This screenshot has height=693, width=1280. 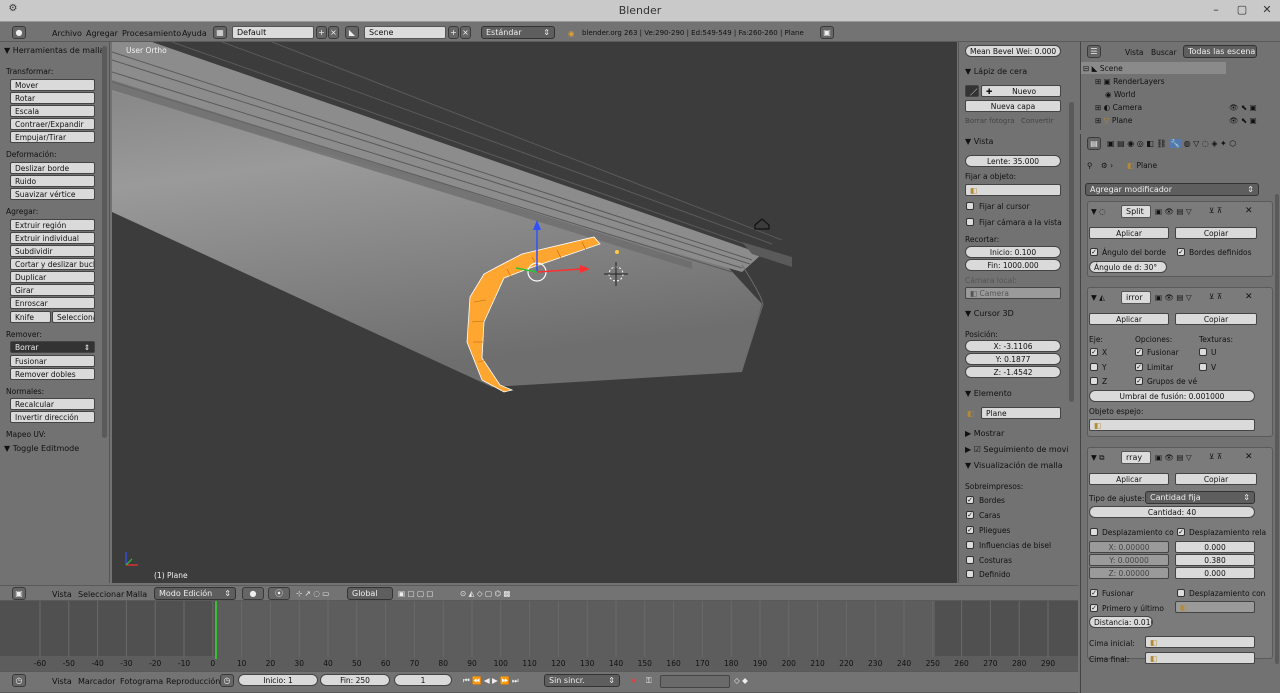 I want to click on cursor-z-field: Z: -1.4542, so click(x=1013, y=372).